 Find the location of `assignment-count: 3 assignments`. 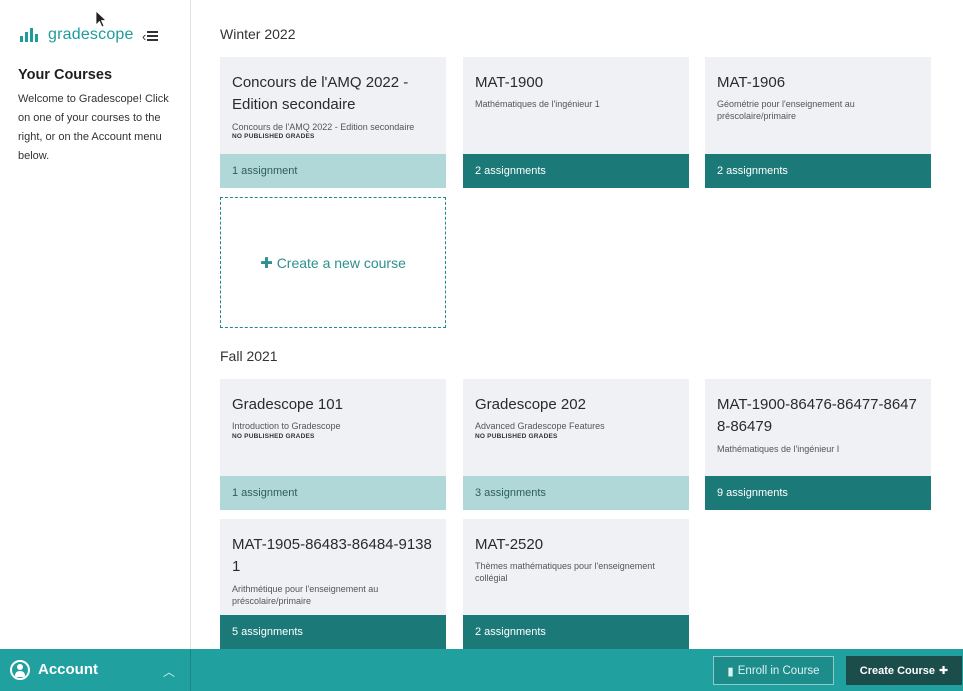

assignment-count: 3 assignments is located at coordinates (576, 493).